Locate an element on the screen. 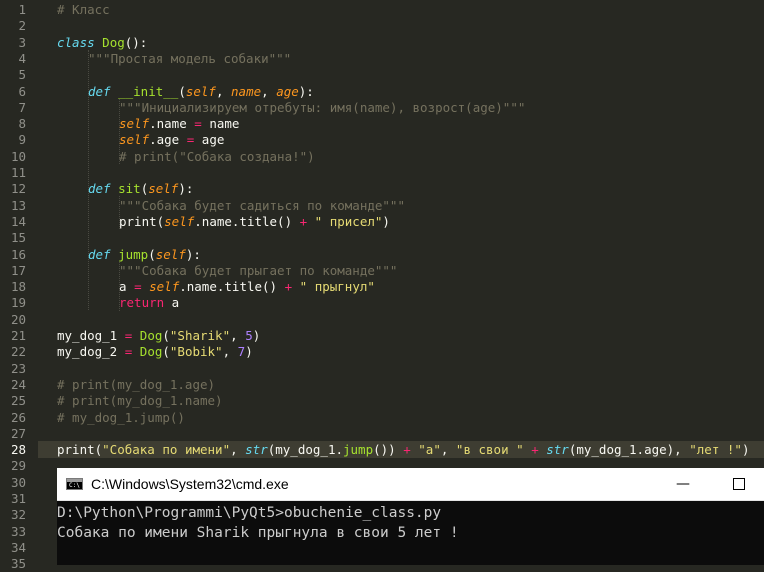 The width and height of the screenshot is (764, 572). line-number: 7 is located at coordinates (22, 107).